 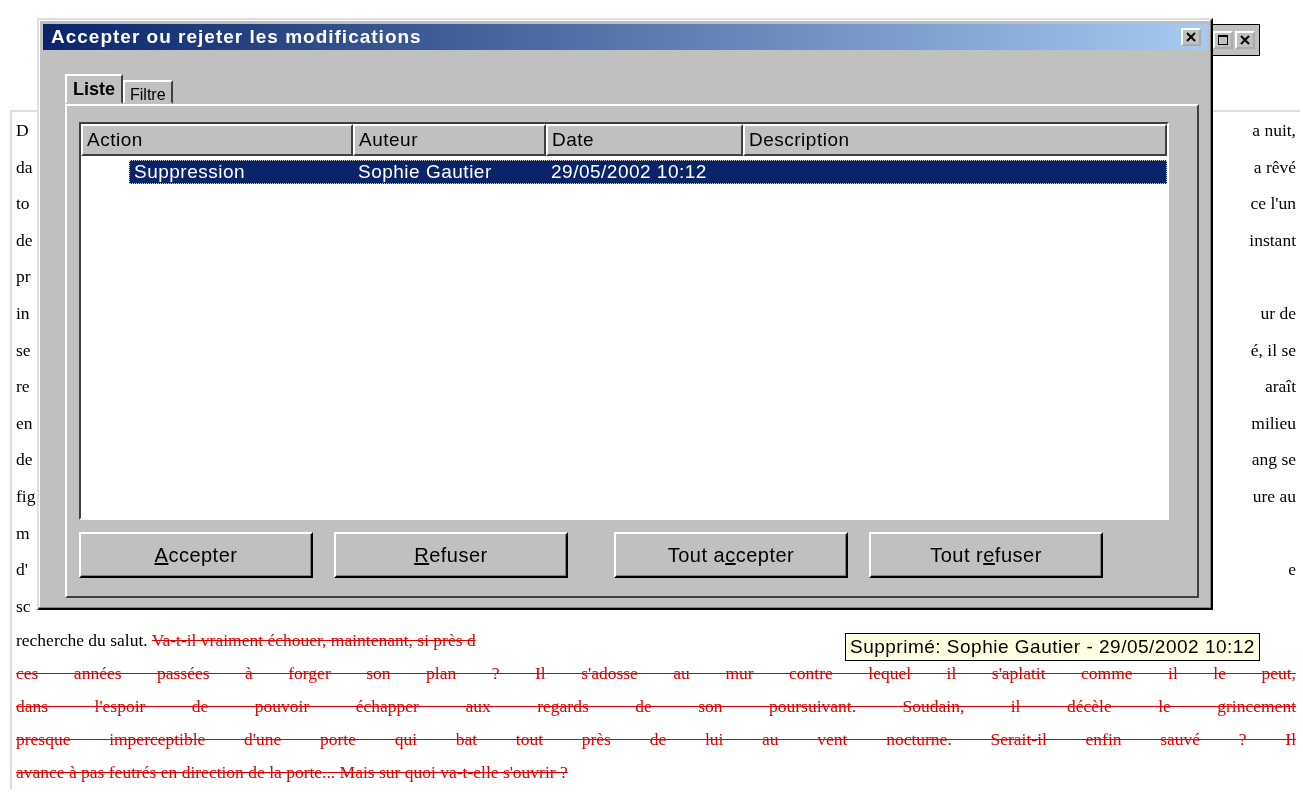 What do you see at coordinates (656, 740) in the screenshot?
I see `text-line: presque imperceptible d'une porte qui bat tout près de lui au vent nocturne. Serait-il enfin sauvé ? Il` at bounding box center [656, 740].